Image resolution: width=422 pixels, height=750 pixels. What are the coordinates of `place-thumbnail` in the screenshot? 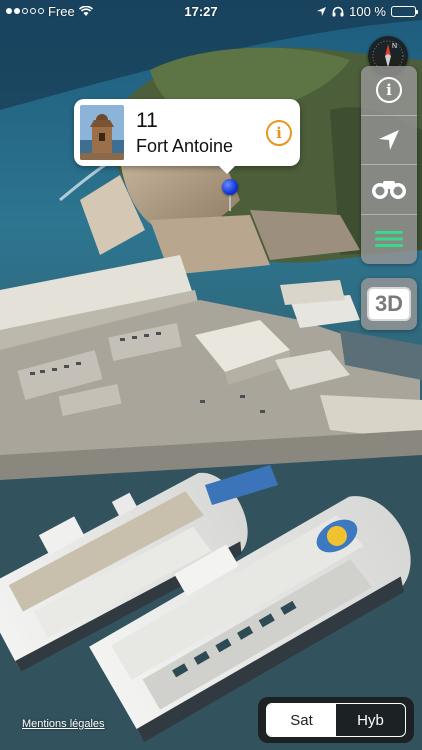 It's located at (102, 132).